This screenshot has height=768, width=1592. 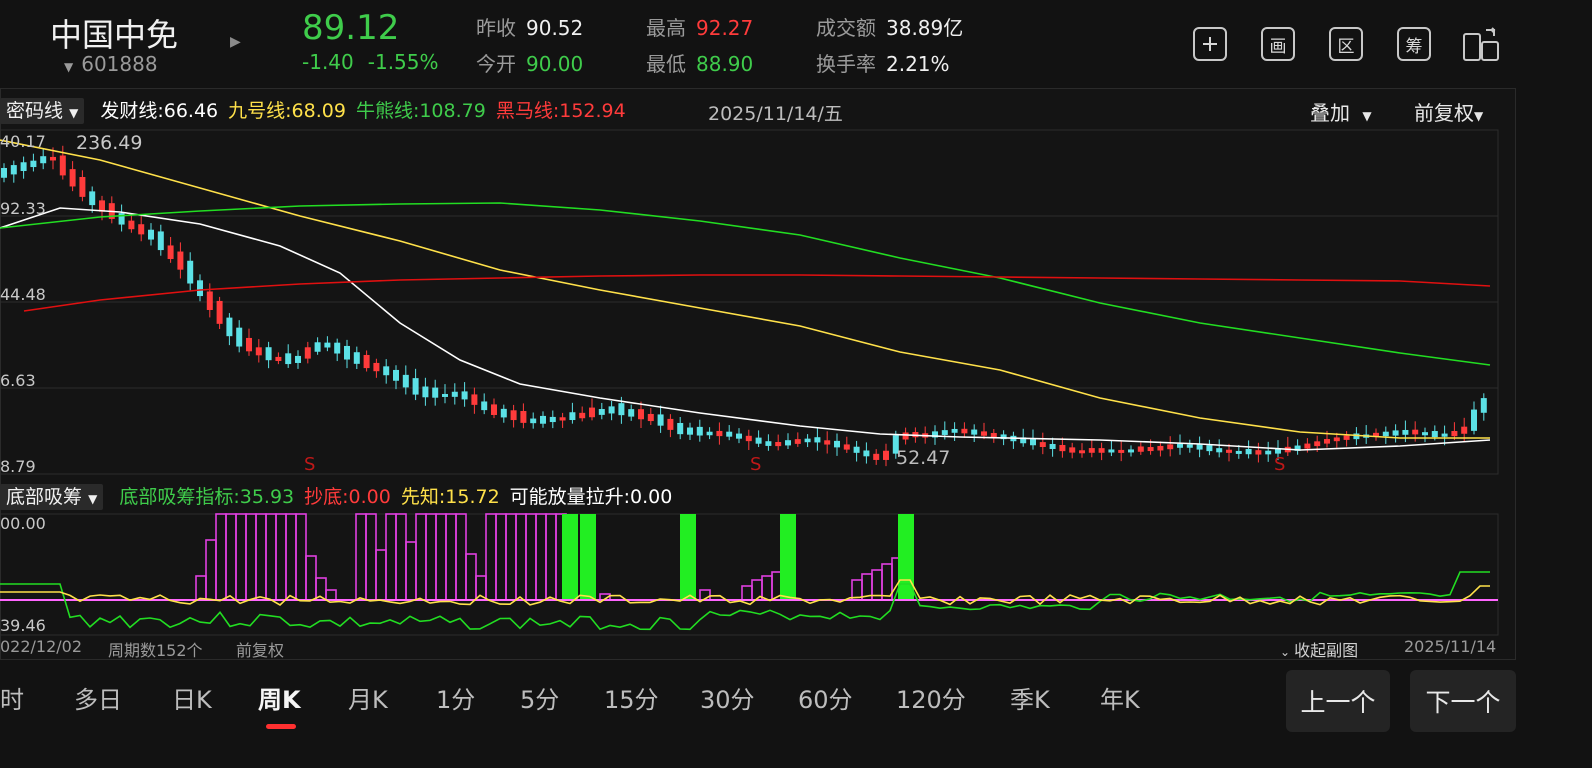 What do you see at coordinates (23, 294) in the screenshot?
I see `y-label-3: 44.48` at bounding box center [23, 294].